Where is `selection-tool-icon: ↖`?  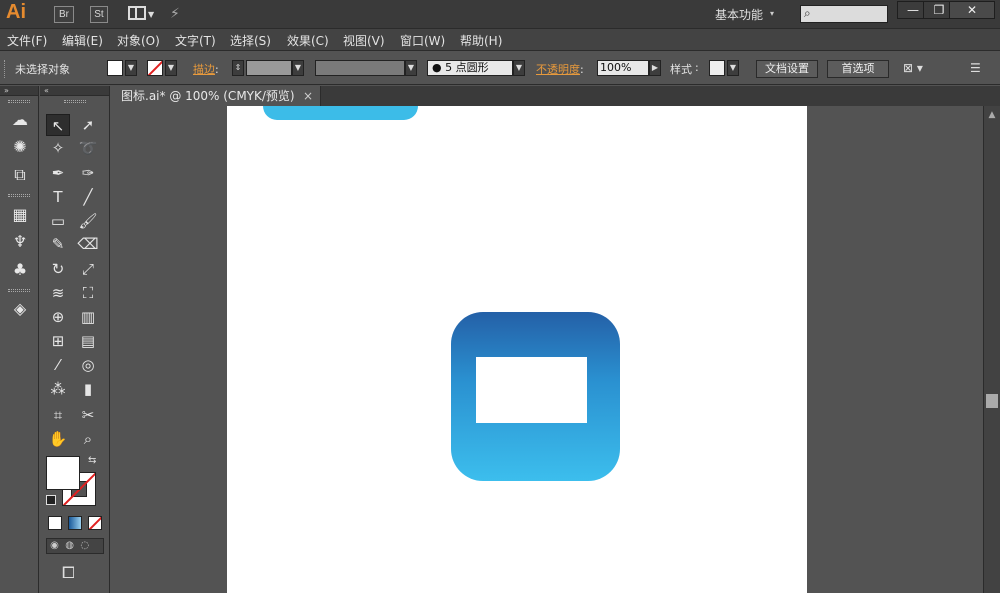 selection-tool-icon: ↖ is located at coordinates (58, 125).